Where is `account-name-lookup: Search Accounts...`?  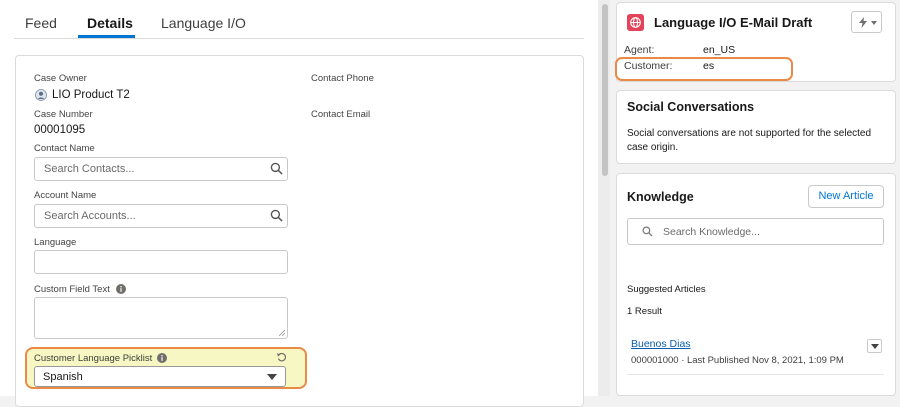 account-name-lookup: Search Accounts... is located at coordinates (161, 216).